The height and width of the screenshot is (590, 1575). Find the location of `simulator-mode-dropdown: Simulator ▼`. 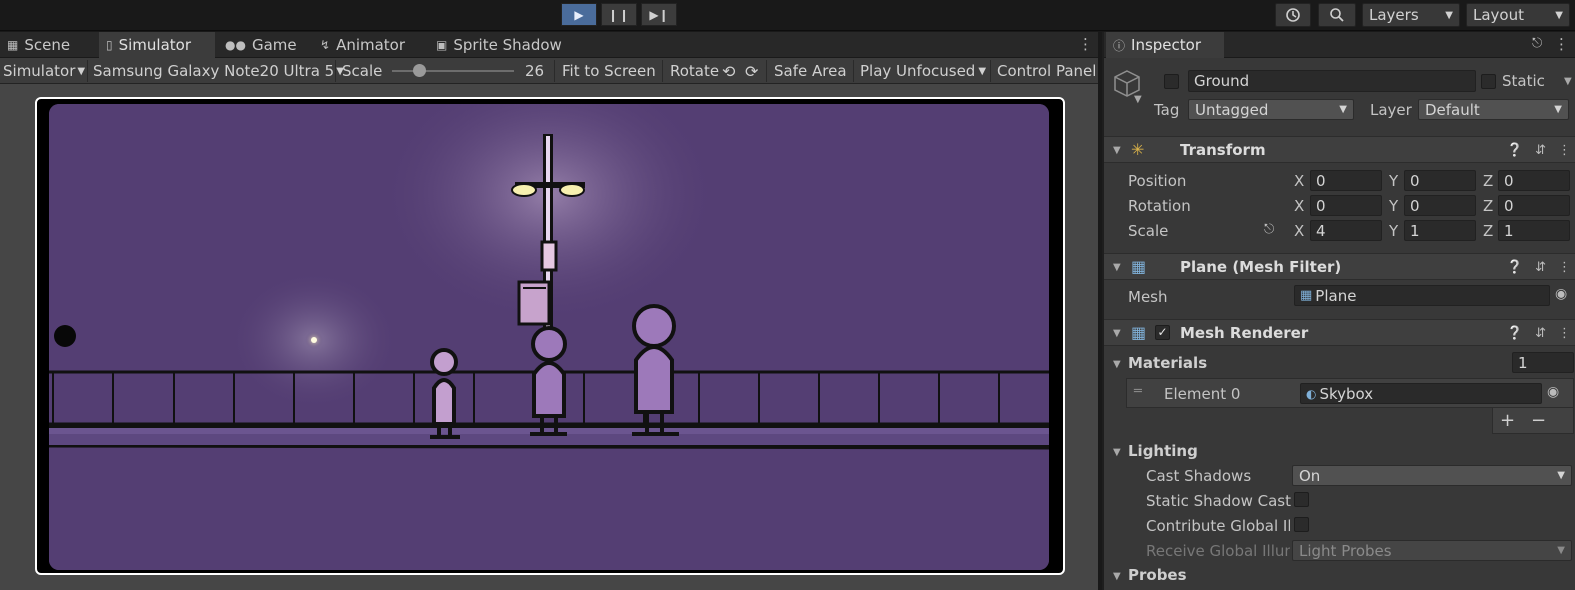

simulator-mode-dropdown: Simulator ▼ is located at coordinates (44, 71).